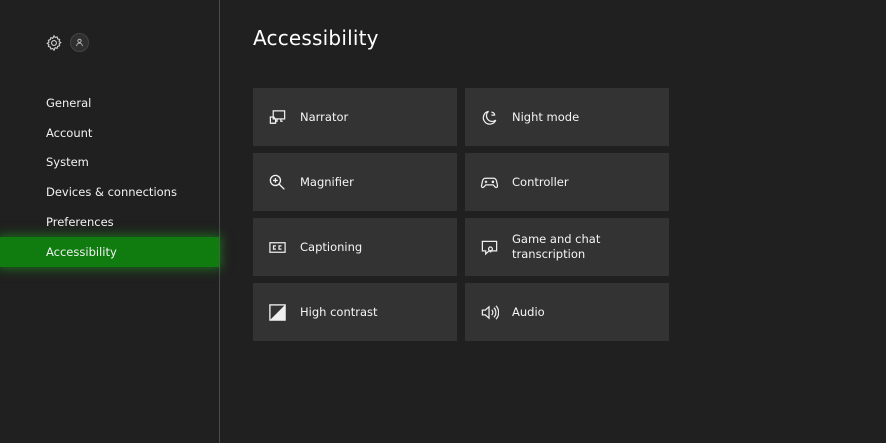 This screenshot has height=443, width=886. I want to click on sidebar-item-devices-connections: Devices & connections, so click(109, 192).